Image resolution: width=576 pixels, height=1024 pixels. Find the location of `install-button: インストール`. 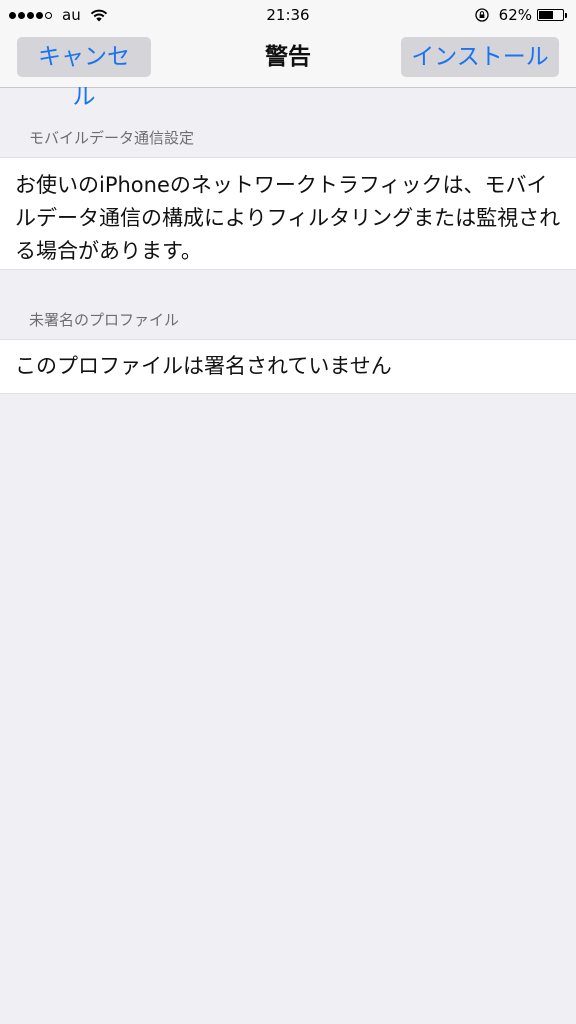

install-button: インストール is located at coordinates (480, 57).